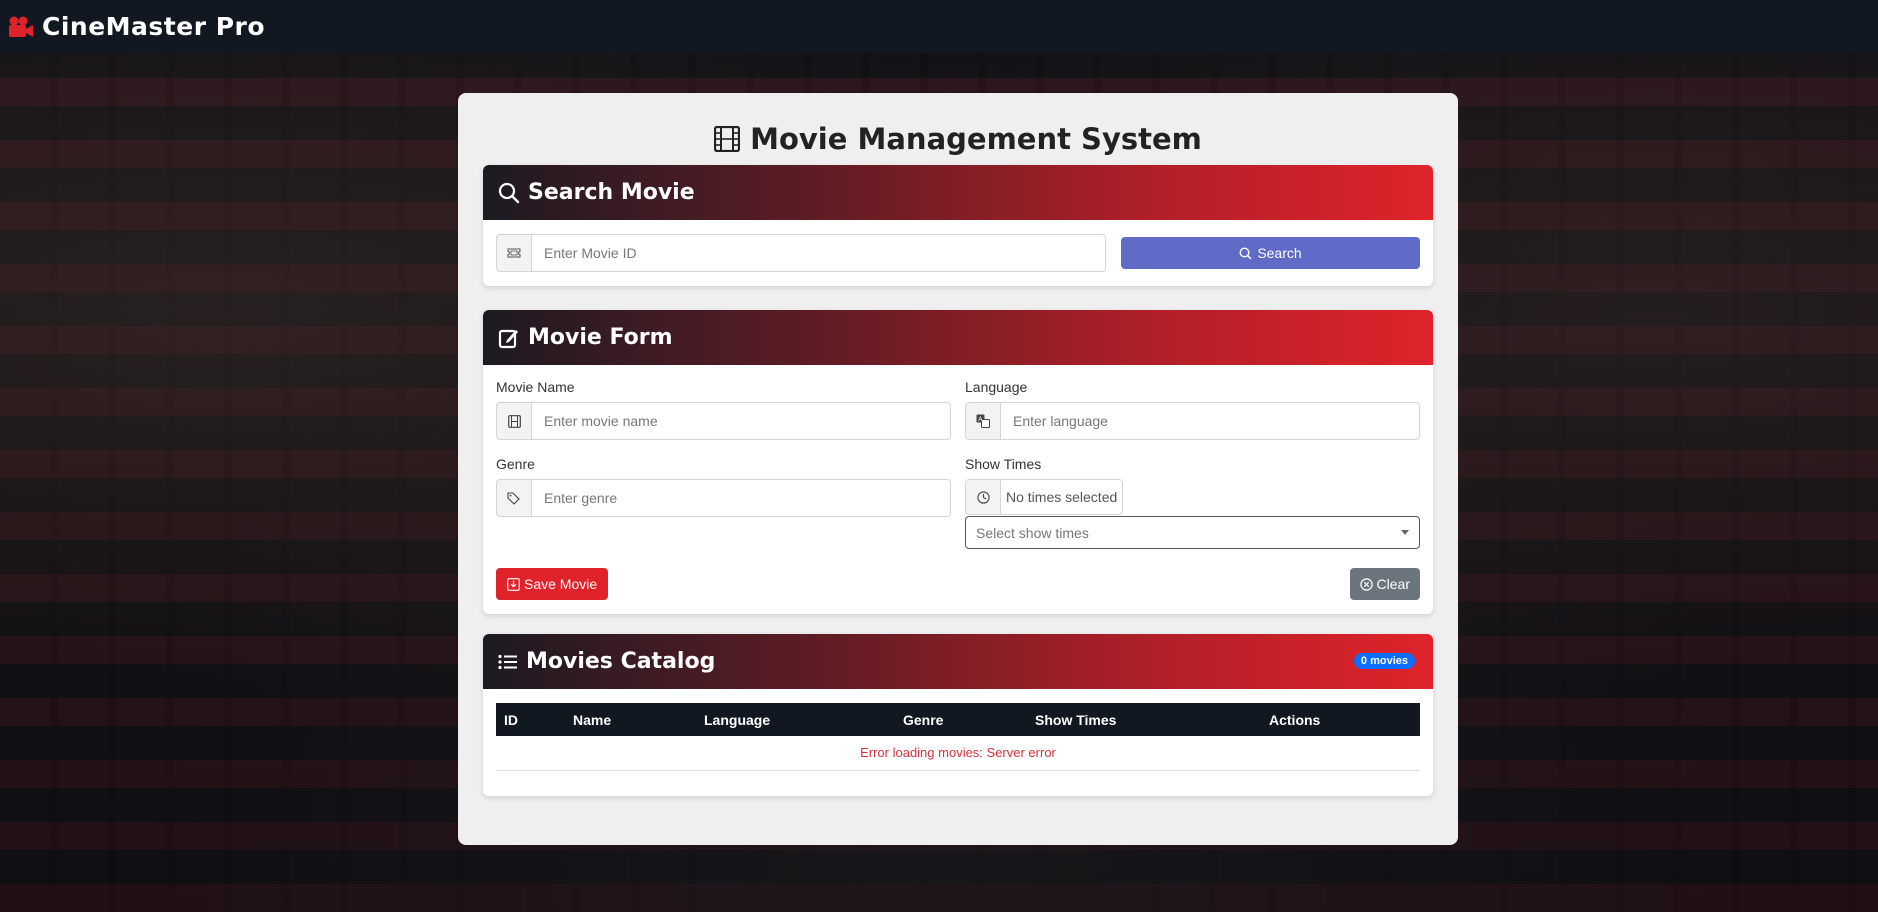 Image resolution: width=1878 pixels, height=912 pixels. What do you see at coordinates (1340, 719) in the screenshot?
I see `column-actions: Actions` at bounding box center [1340, 719].